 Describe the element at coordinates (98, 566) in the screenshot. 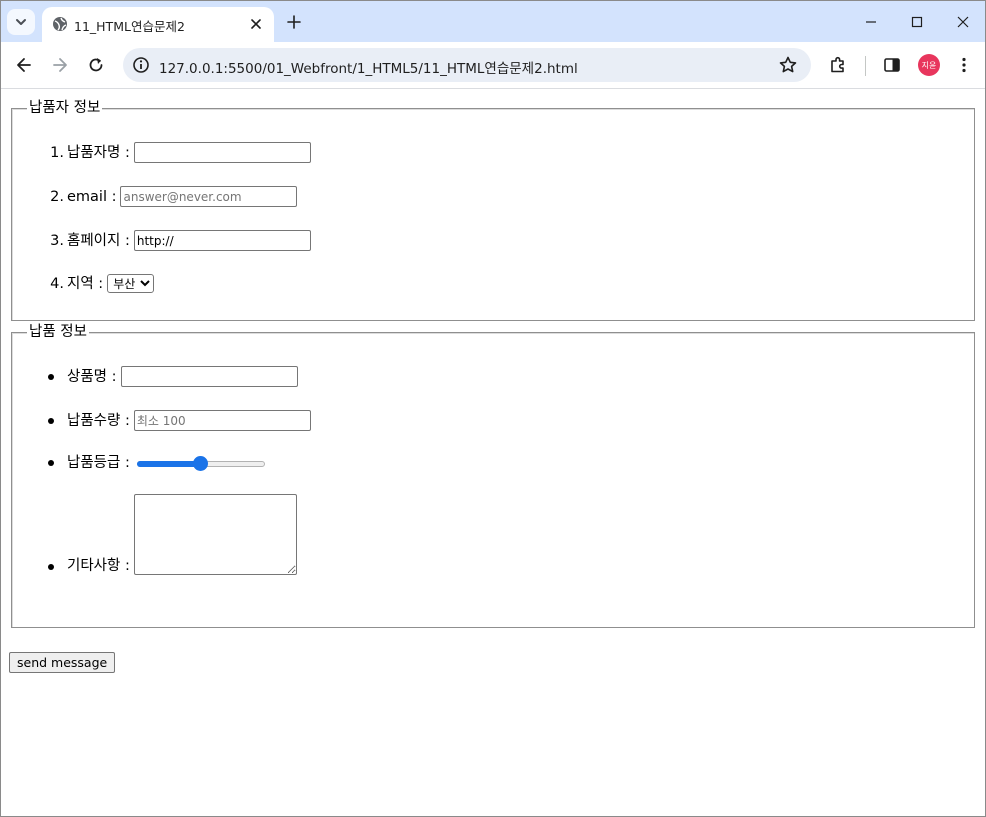

I see `notes-label: 기타사항 :` at that location.